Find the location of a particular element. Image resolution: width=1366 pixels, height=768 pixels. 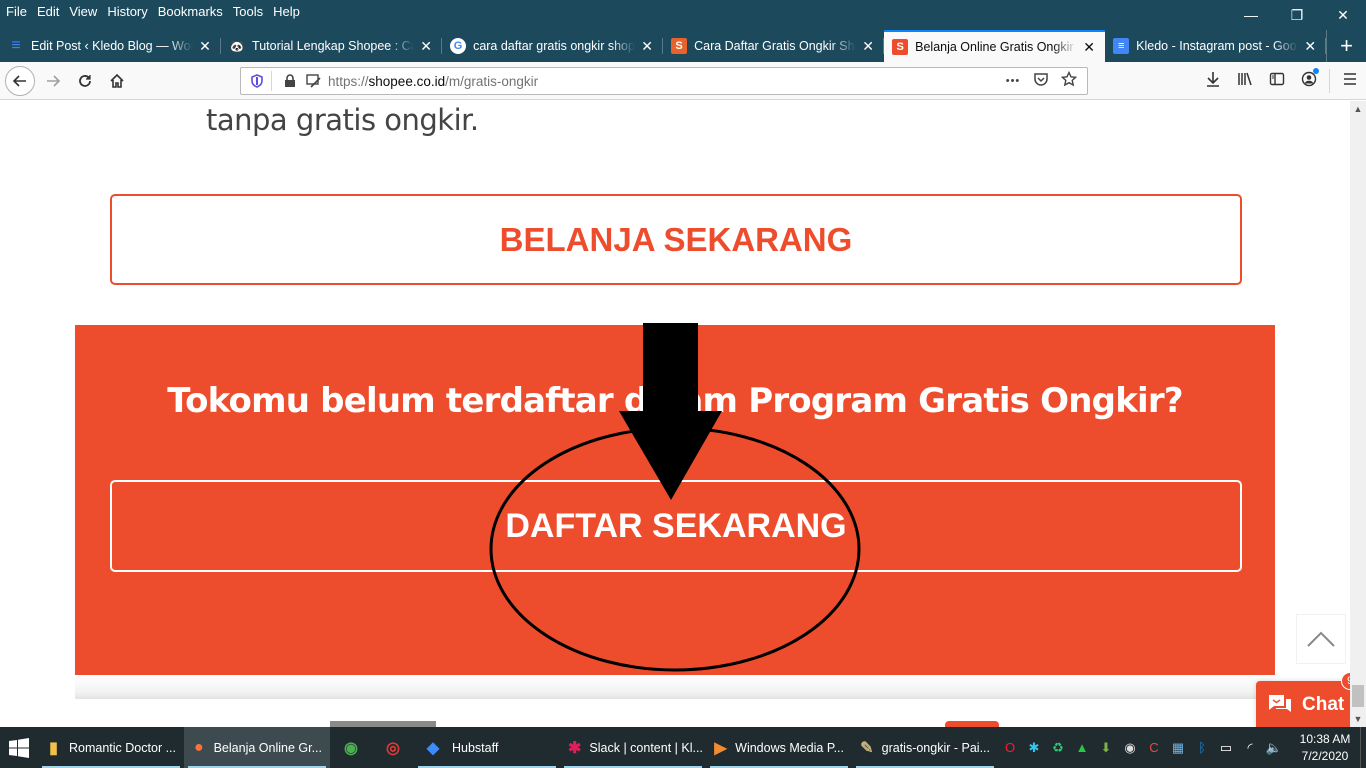

menu-bookmarks: Bookmarks is located at coordinates (190, 11).